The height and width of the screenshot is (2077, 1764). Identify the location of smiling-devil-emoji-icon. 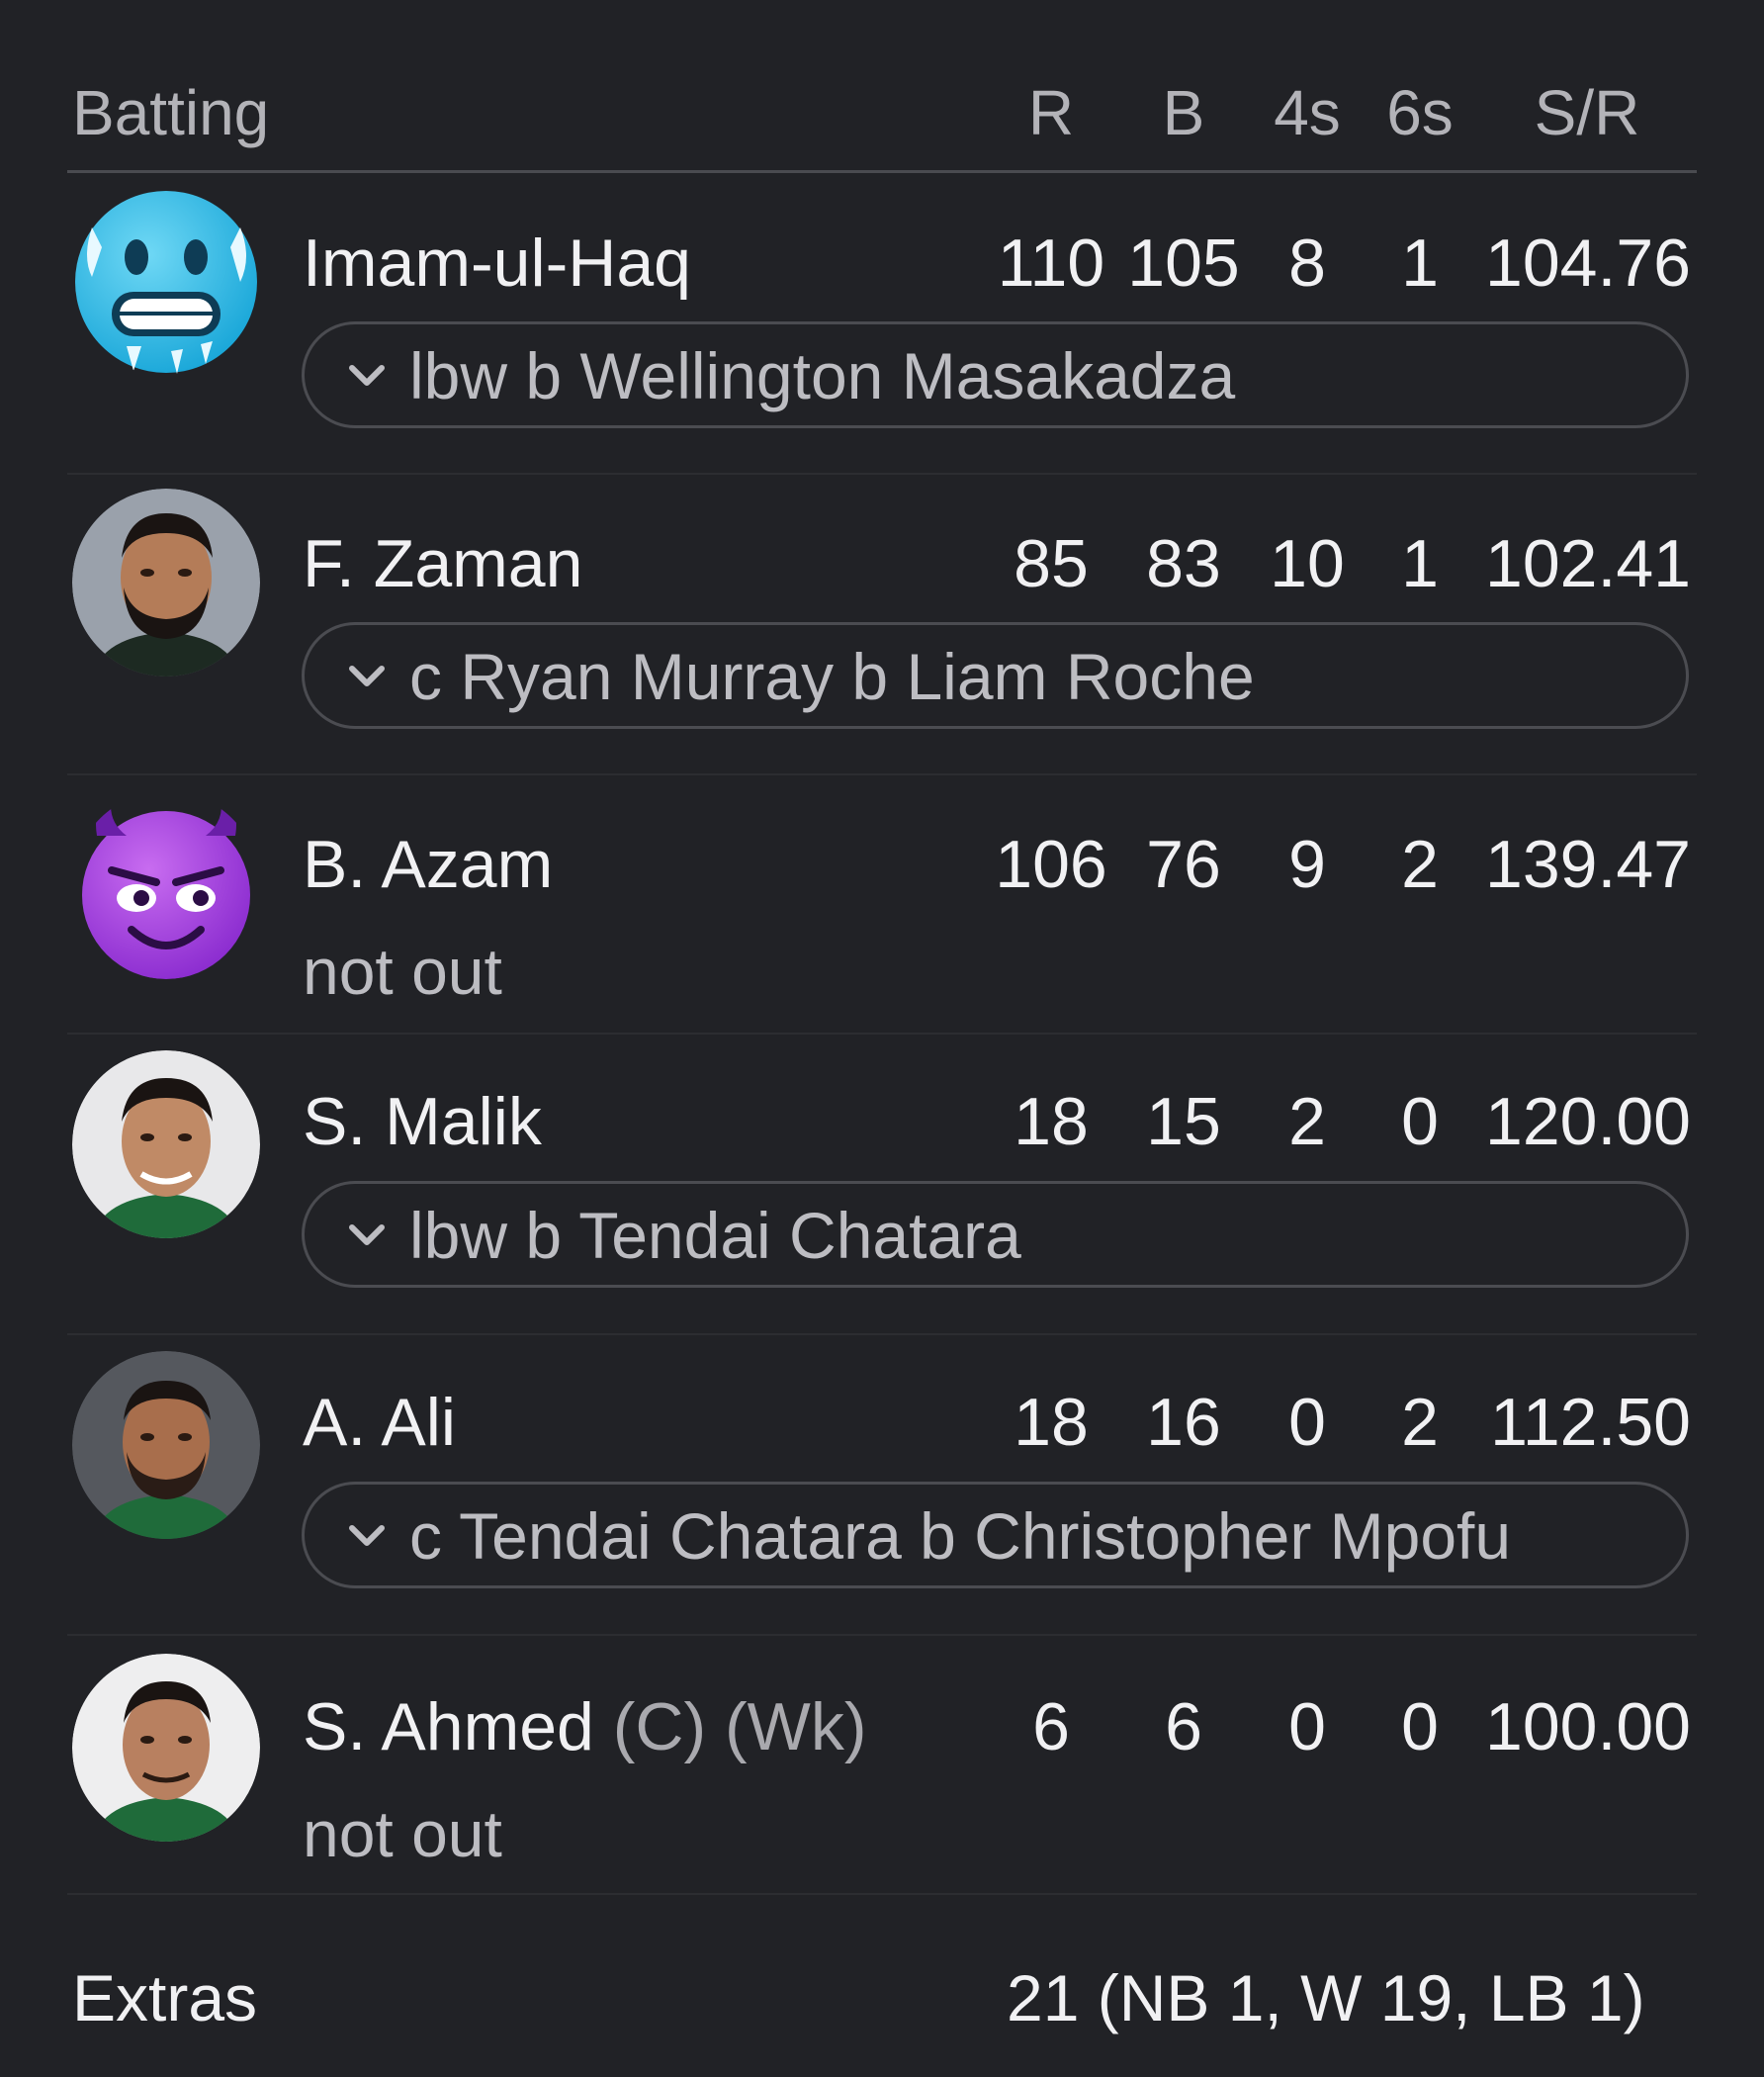
(166, 885).